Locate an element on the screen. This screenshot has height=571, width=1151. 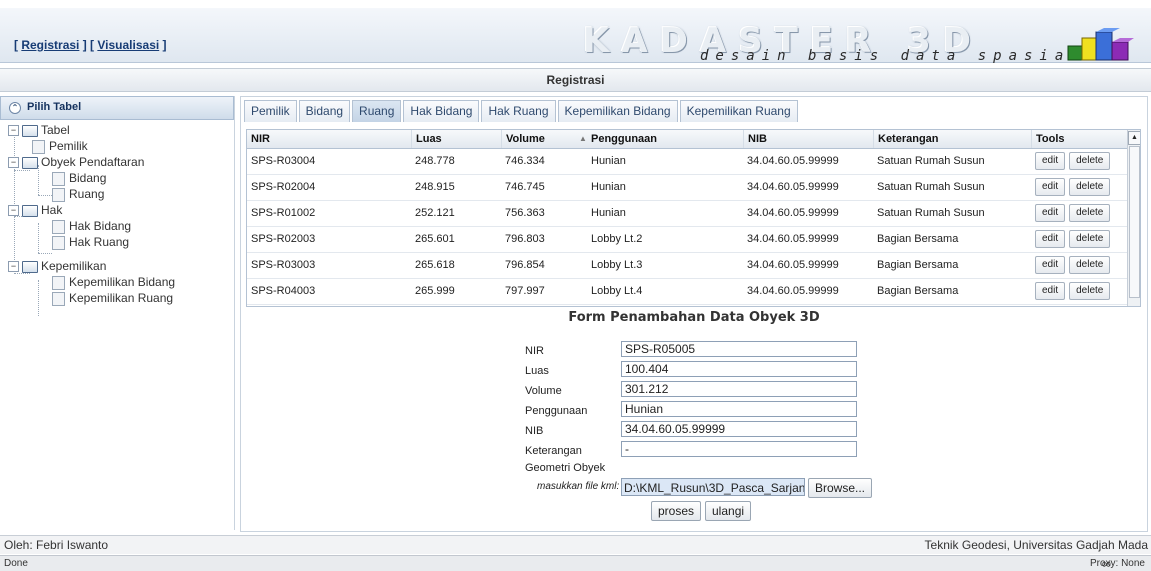
tree-node-kepemilikan: − Kepemilikan is located at coordinates (57, 266).